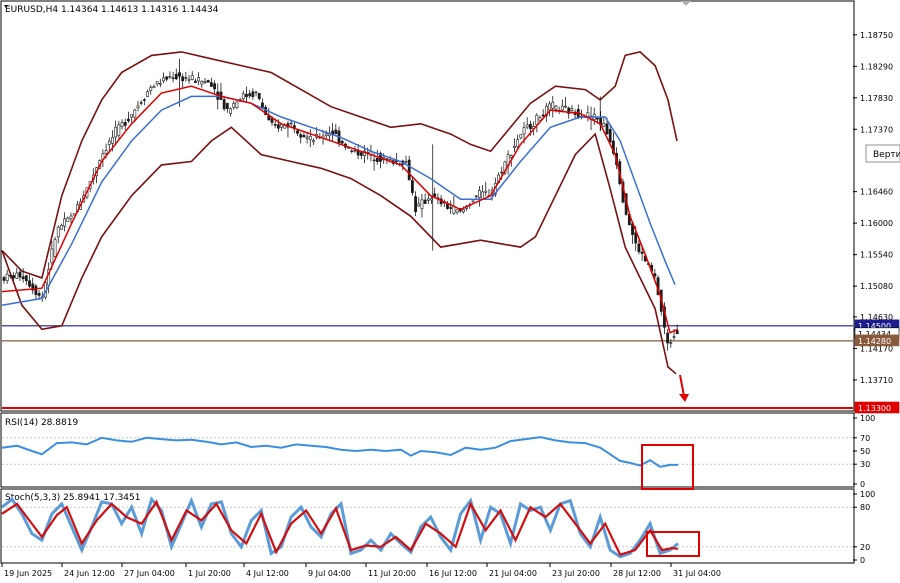 The height and width of the screenshot is (583, 900). I want to click on time-tick-label: 16 Jul 12:00, so click(453, 573).